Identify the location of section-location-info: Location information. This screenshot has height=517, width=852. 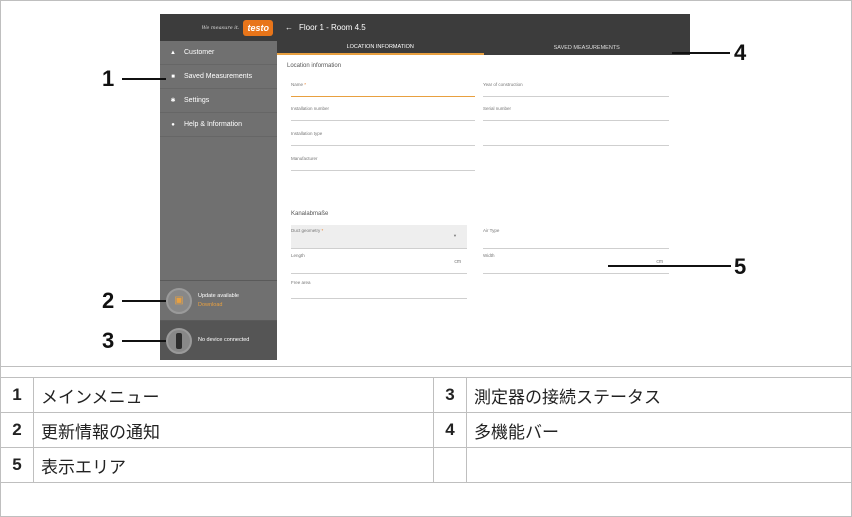
(314, 66).